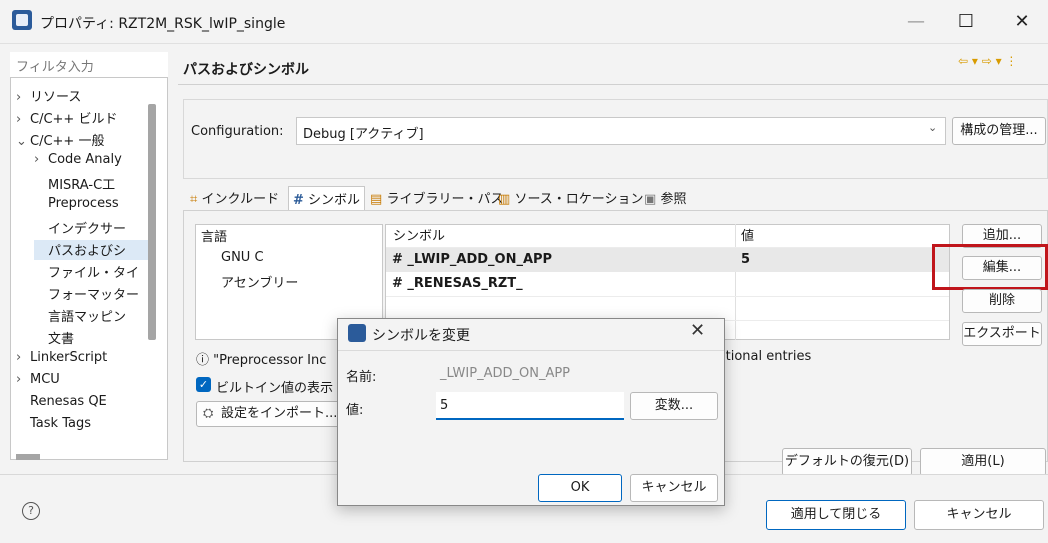 The width and height of the screenshot is (1048, 543). What do you see at coordinates (234, 197) in the screenshot?
I see `tab-include: ⌗ インクルード` at bounding box center [234, 197].